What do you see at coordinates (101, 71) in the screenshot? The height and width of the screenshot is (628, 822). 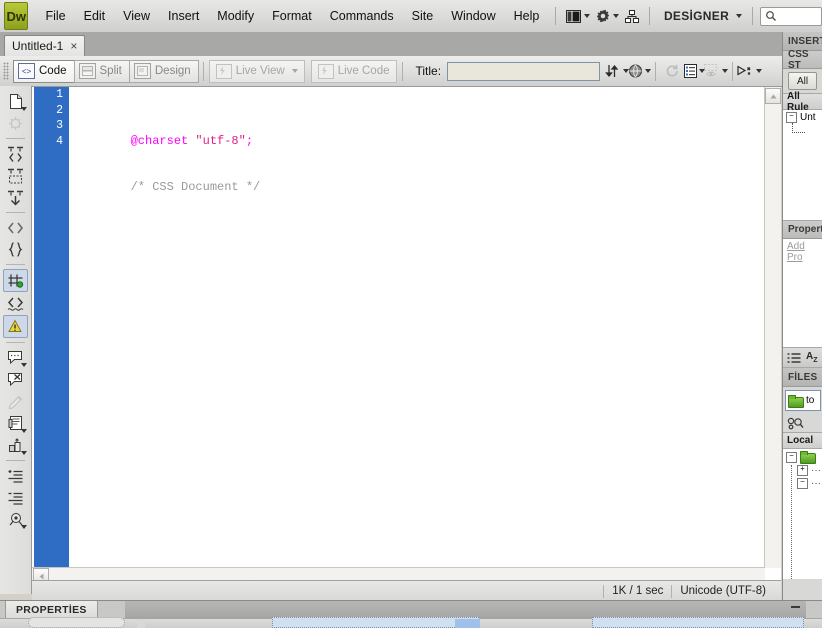 I see `split-view-button: Split` at bounding box center [101, 71].